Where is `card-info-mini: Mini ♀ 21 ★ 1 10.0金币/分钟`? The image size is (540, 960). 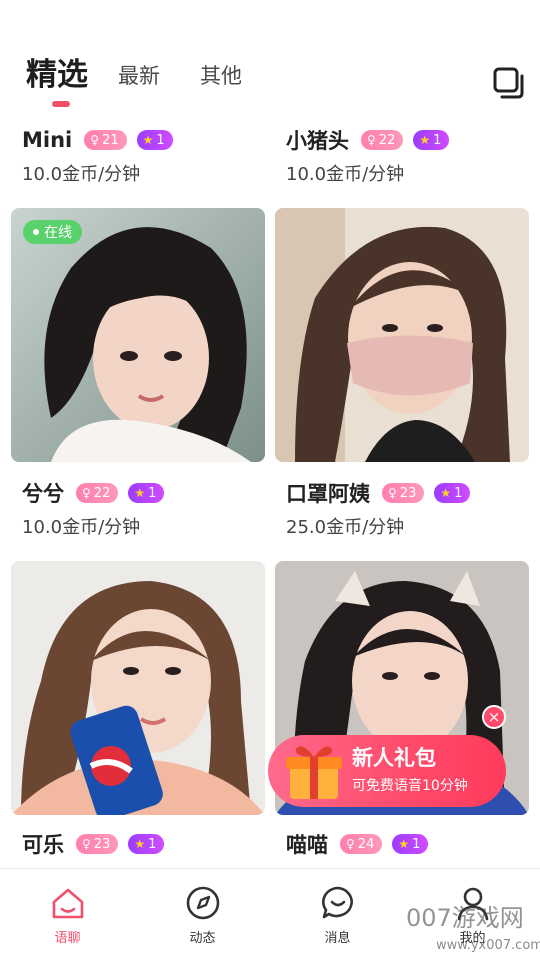 card-info-mini: Mini ♀ 21 ★ 1 10.0金币/分钟 is located at coordinates (147, 156).